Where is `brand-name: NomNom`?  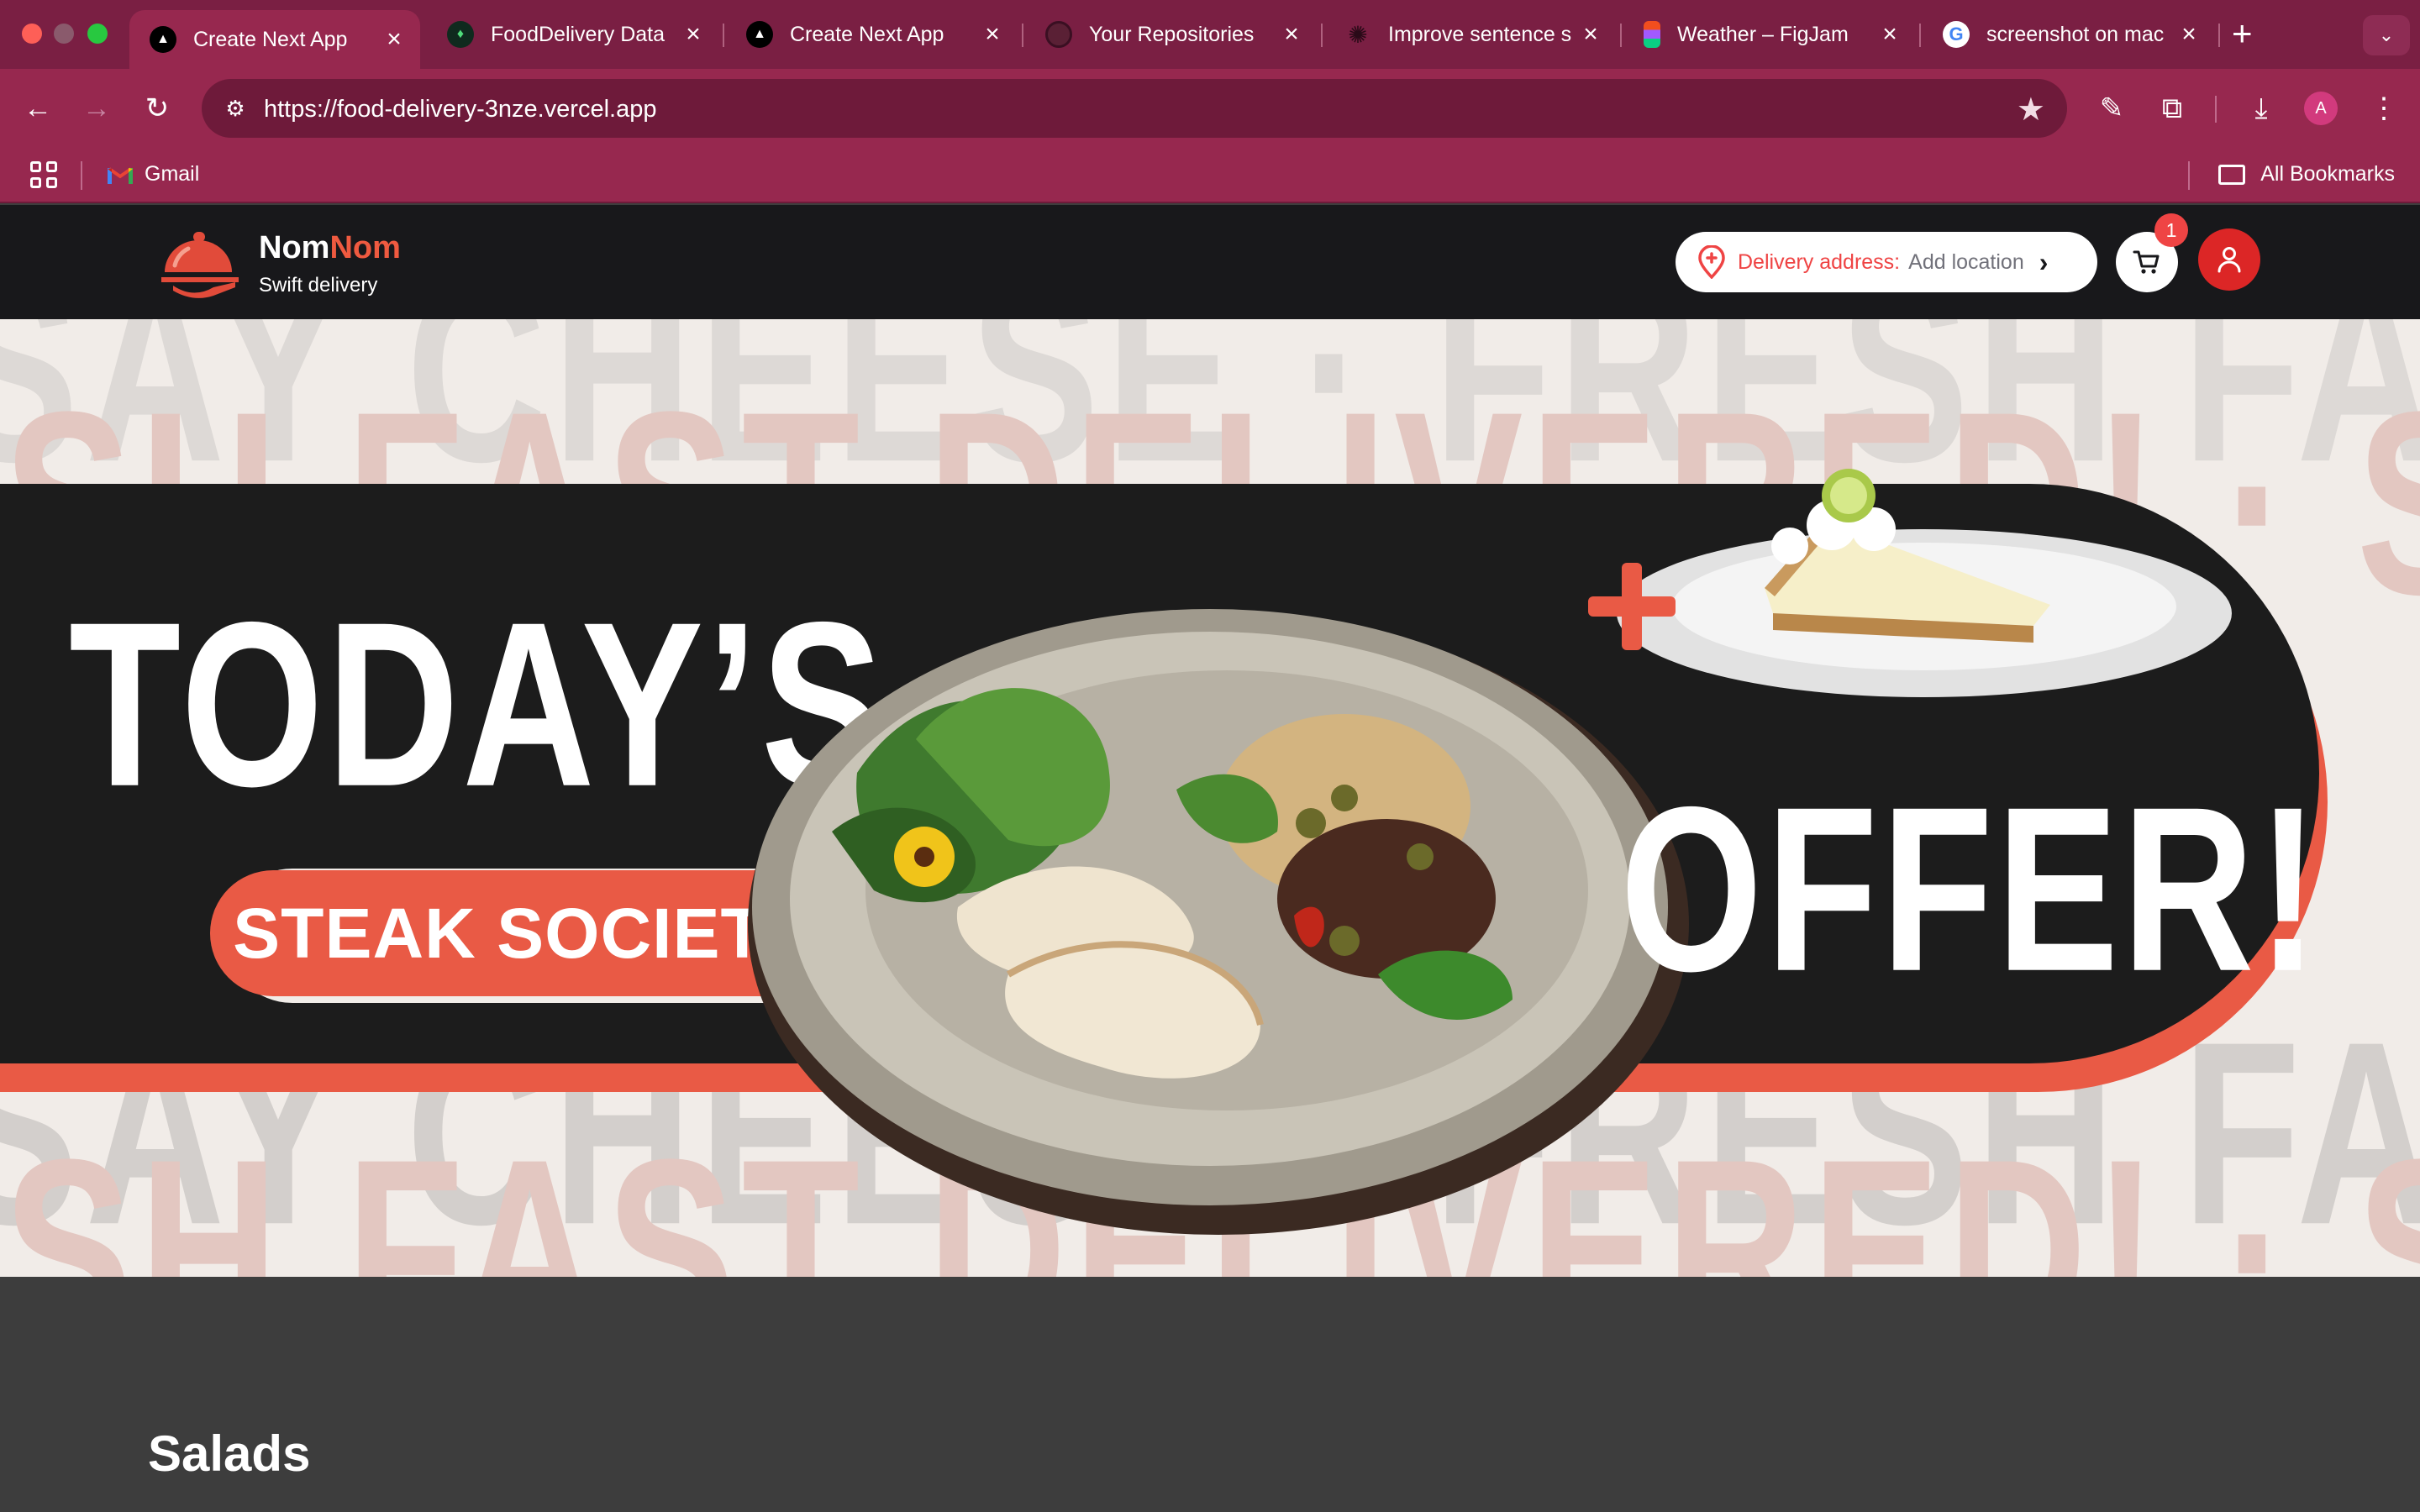
brand-name: NomNom is located at coordinates (330, 248).